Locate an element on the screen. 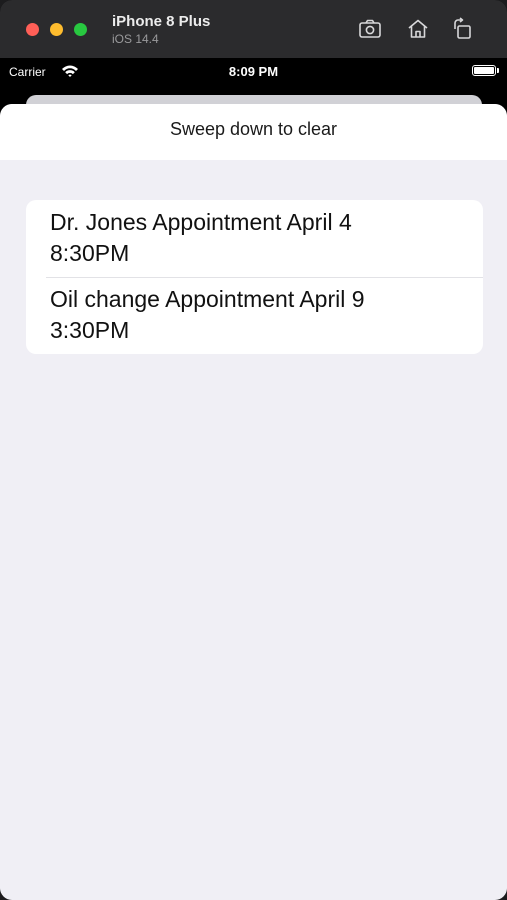 The width and height of the screenshot is (507, 900). page-title: Sweep down to clear is located at coordinates (253, 129).